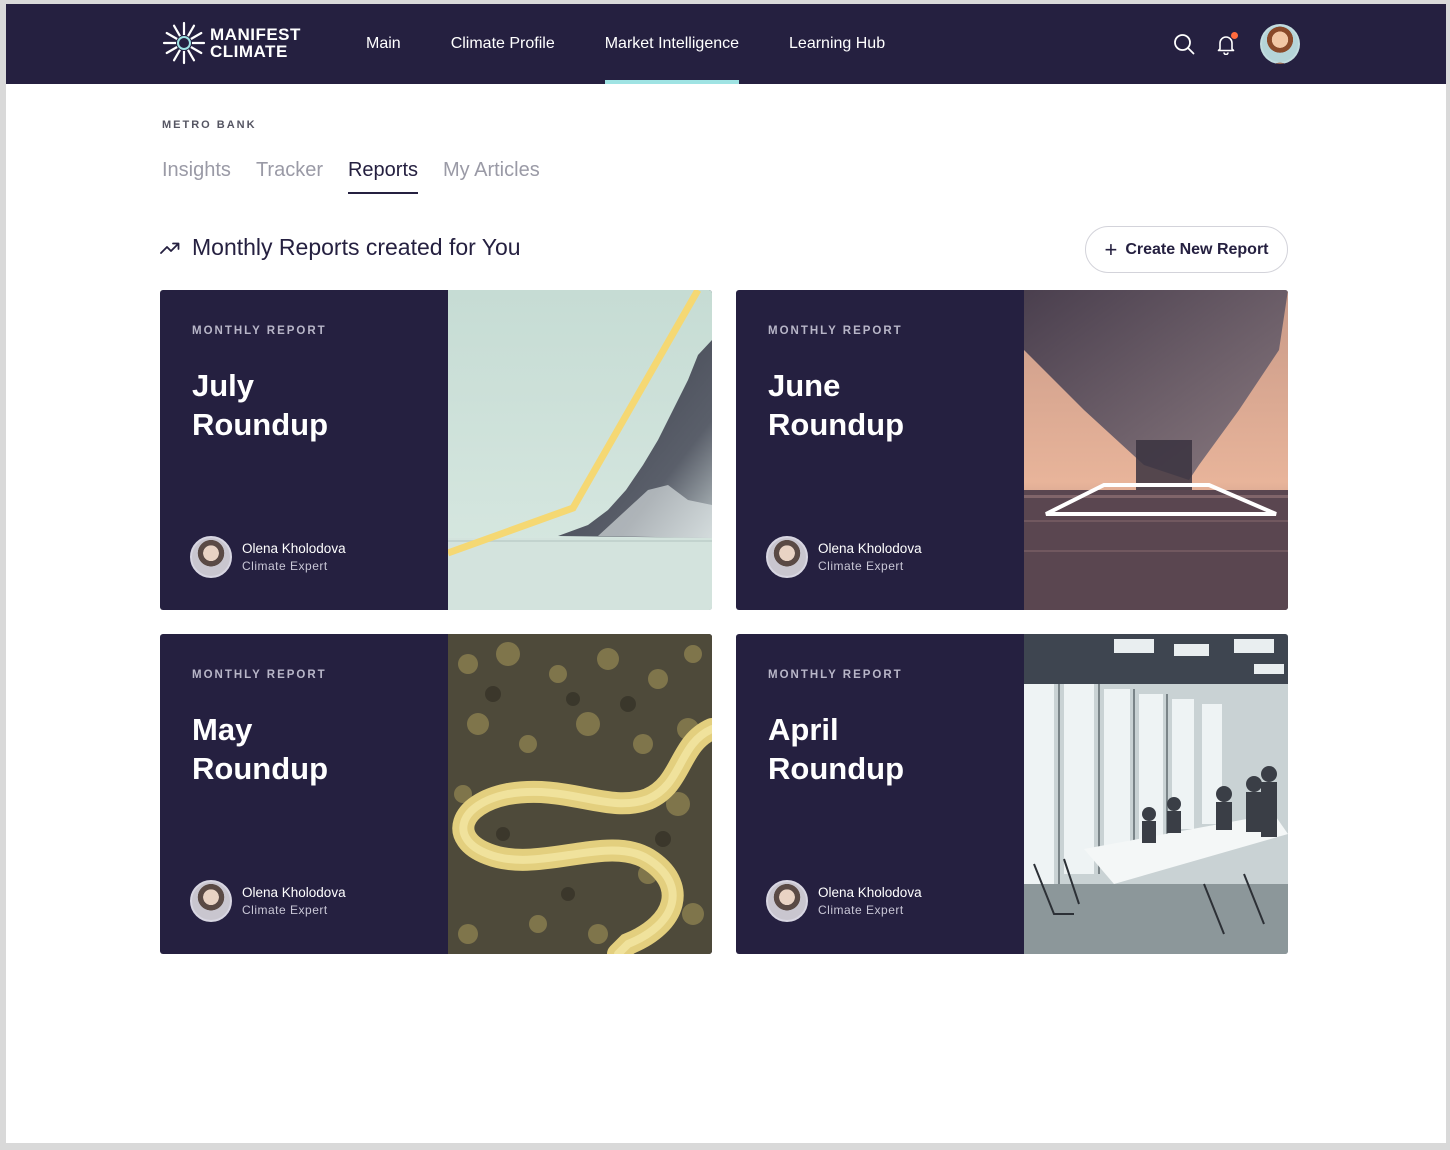 The image size is (1450, 1150). I want to click on sunburst-logo-icon, so click(184, 43).